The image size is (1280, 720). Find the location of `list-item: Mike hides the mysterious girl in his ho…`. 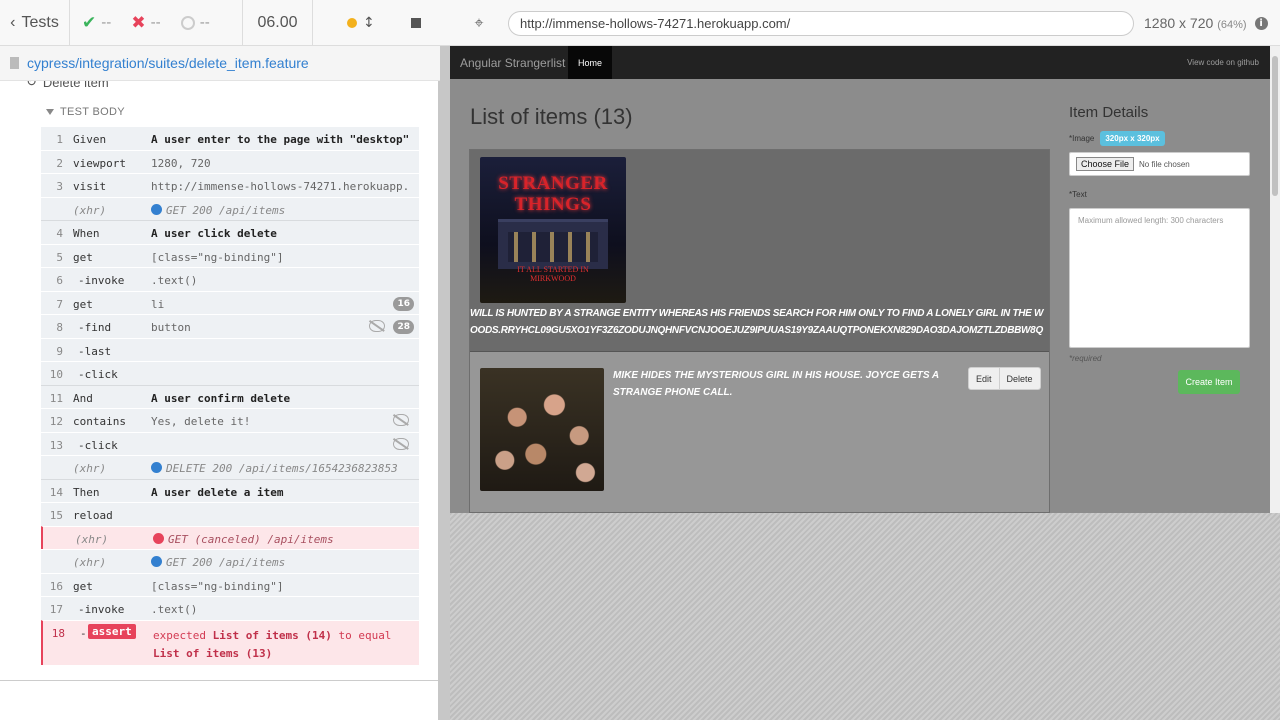

list-item: Mike hides the mysterious girl in his ho… is located at coordinates (759, 433).